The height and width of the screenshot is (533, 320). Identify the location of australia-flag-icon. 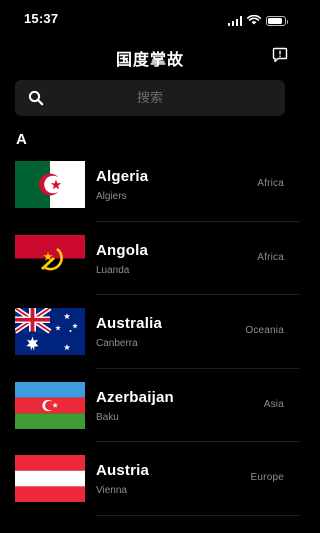
(50, 331).